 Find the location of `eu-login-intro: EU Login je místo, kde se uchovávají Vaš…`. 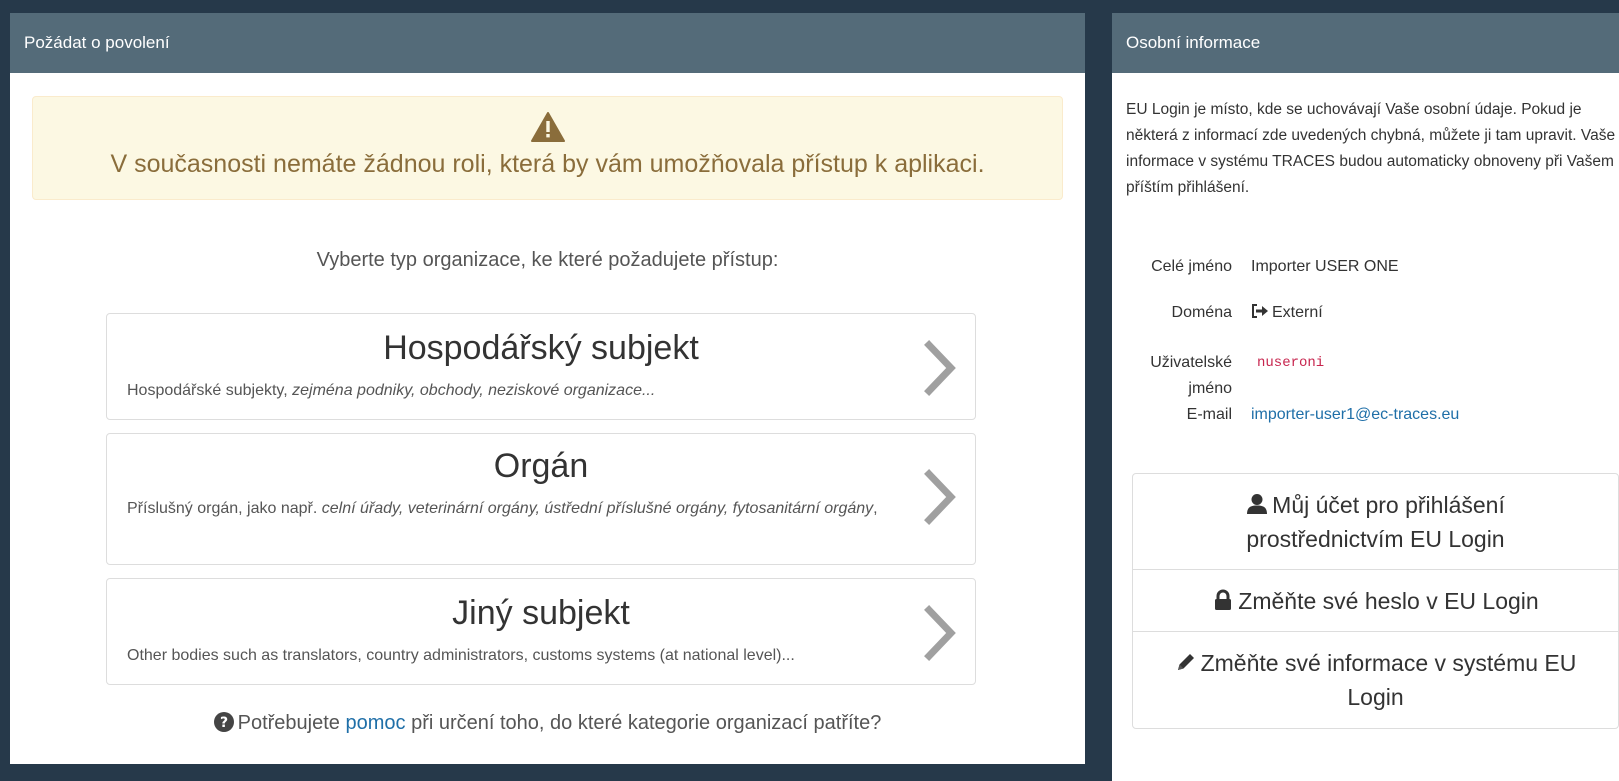

eu-login-intro: EU Login je místo, kde se uchovávají Vaš… is located at coordinates (1371, 148).